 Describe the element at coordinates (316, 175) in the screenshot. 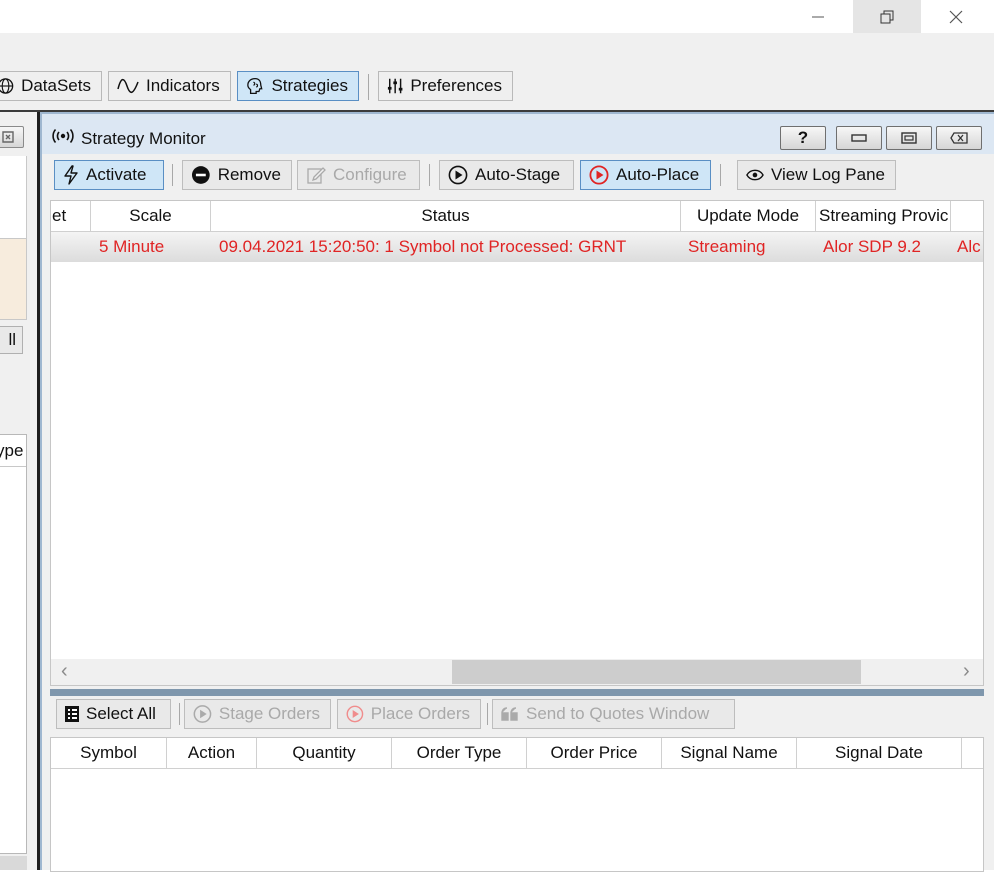

I see `edit-icon` at that location.